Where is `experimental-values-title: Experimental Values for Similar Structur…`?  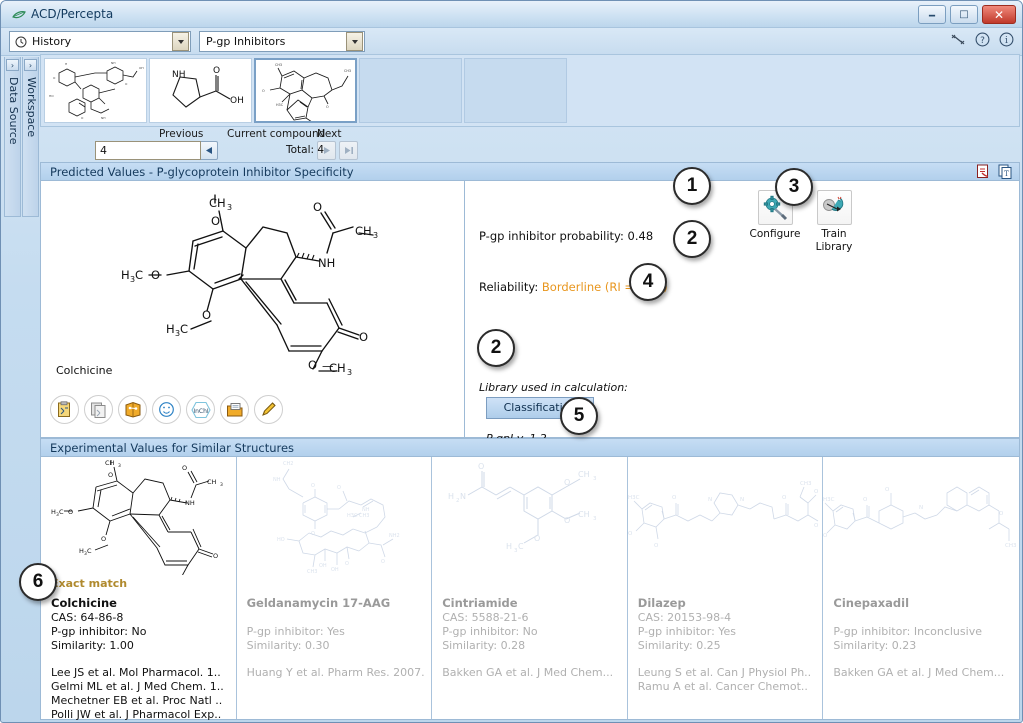 experimental-values-title: Experimental Values for Similar Structur… is located at coordinates (172, 448).